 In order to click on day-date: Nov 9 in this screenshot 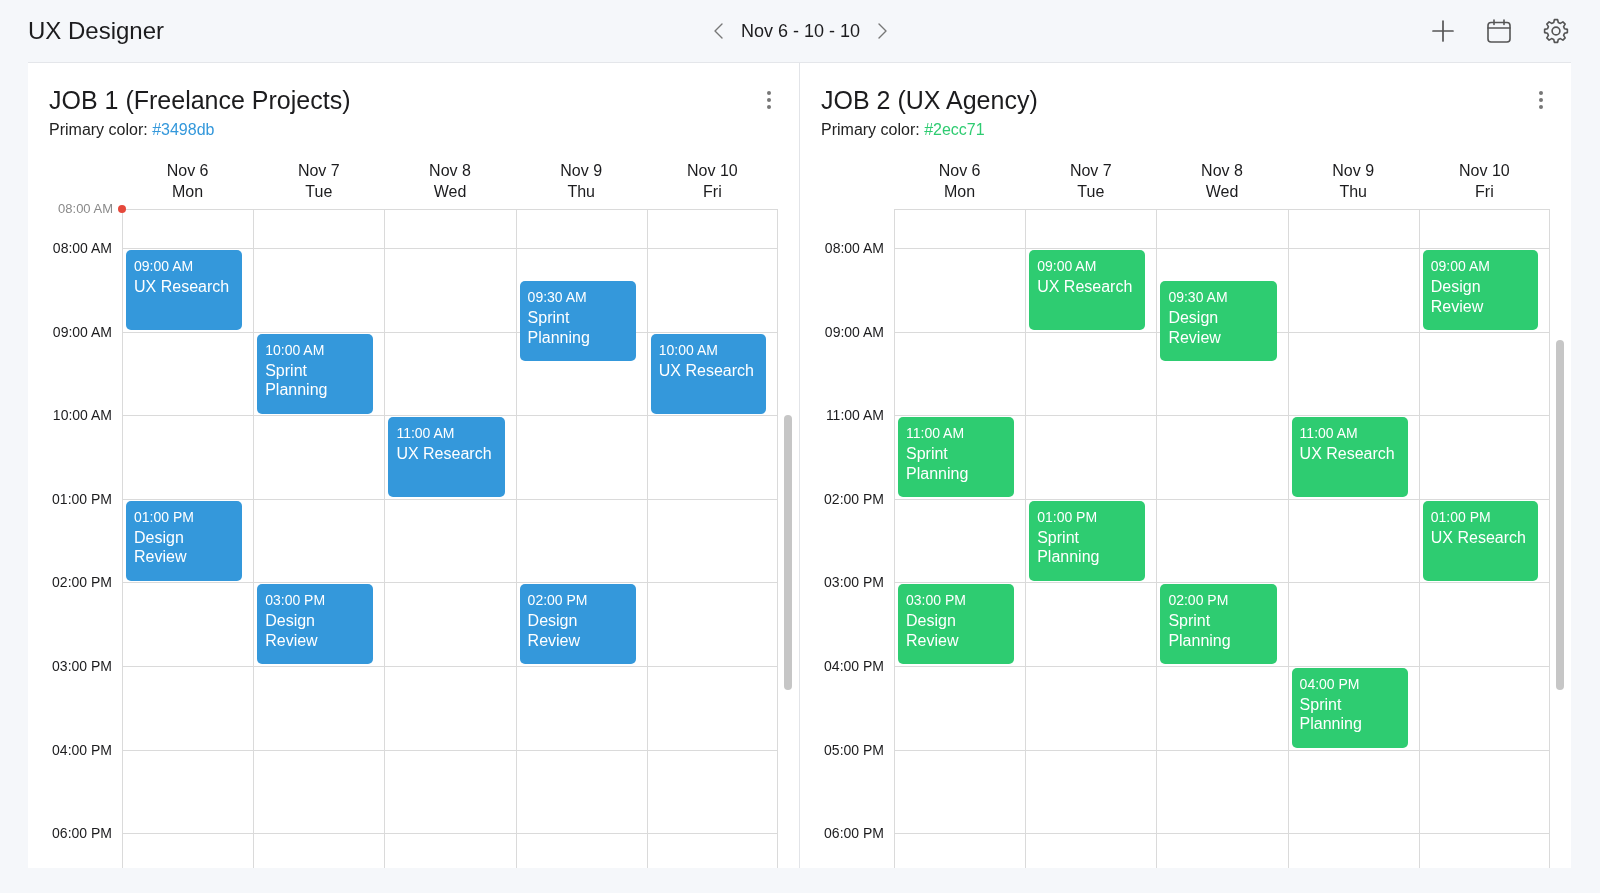, I will do `click(1353, 171)`.